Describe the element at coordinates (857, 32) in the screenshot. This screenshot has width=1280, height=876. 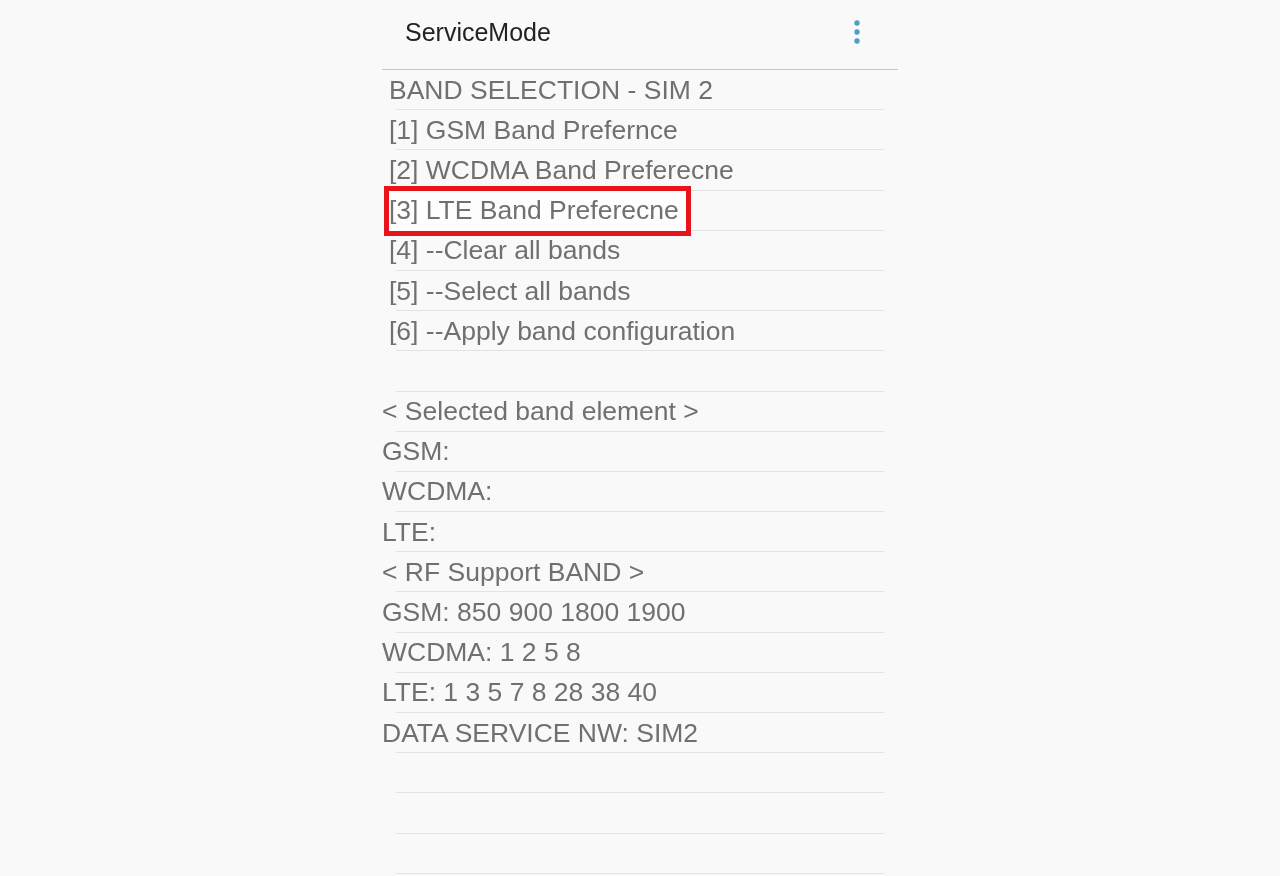
I see `more-menu-icon` at that location.